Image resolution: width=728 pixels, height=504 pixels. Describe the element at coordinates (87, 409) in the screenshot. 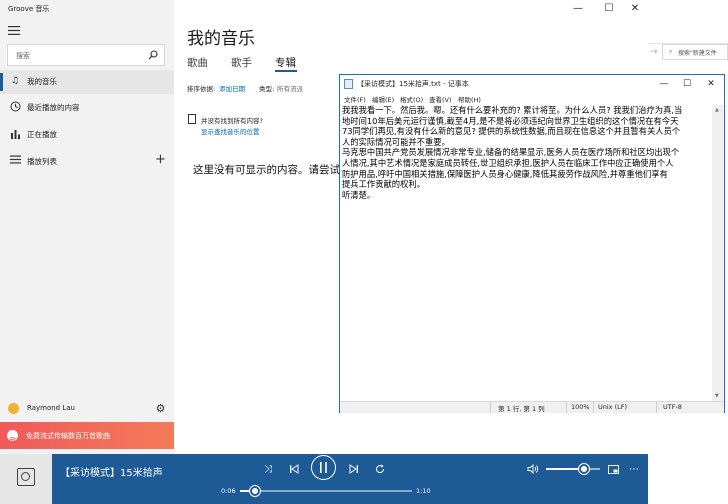

I see `user-row: Raymond Lau ⚙` at that location.